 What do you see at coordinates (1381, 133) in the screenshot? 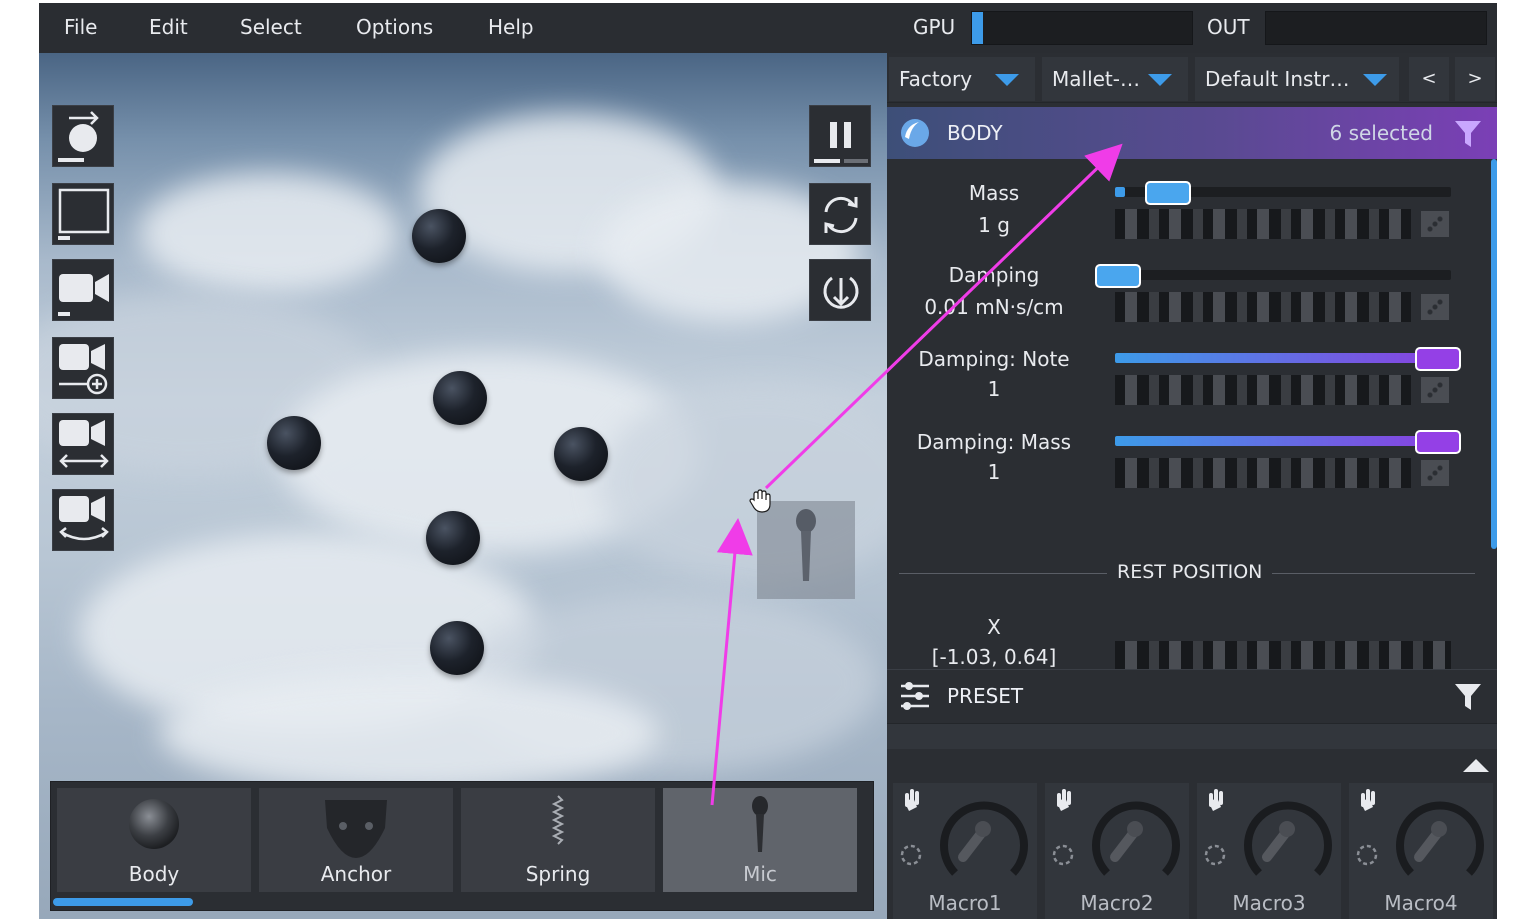
I see `selection-count: 6 selected` at bounding box center [1381, 133].